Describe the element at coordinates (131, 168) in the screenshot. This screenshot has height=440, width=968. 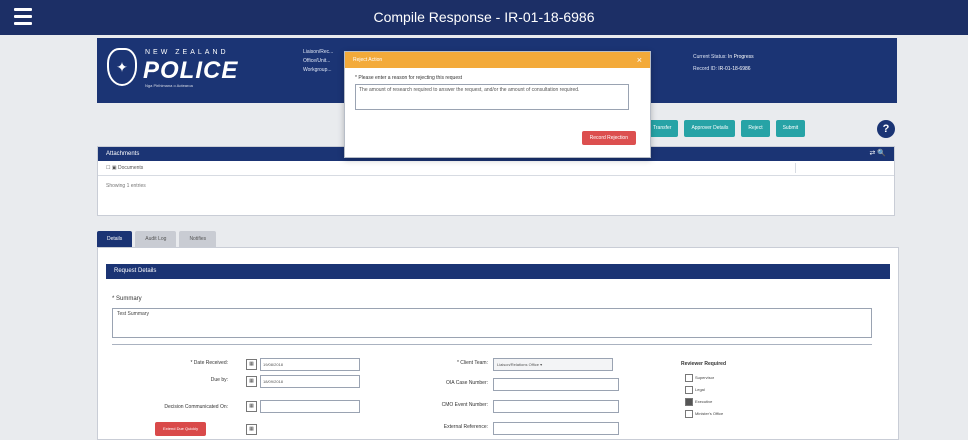
I see `attachments-row-label: Documents` at that location.